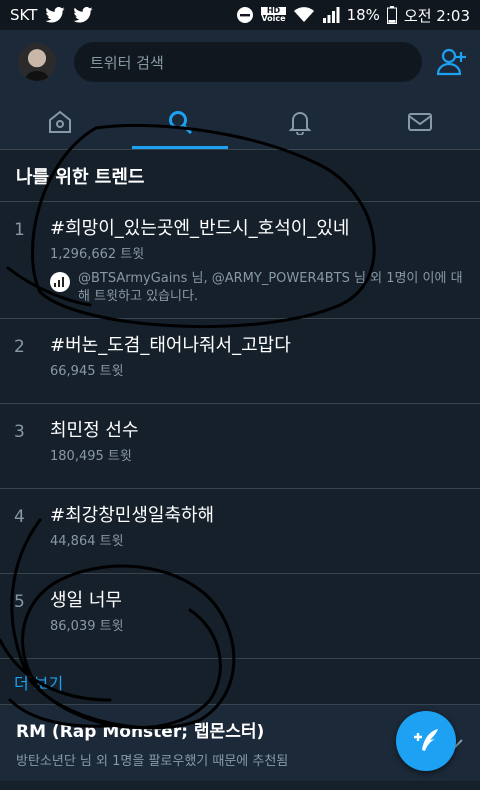 Image resolution: width=480 pixels, height=790 pixels. I want to click on trend-rank: 2, so click(19, 347).